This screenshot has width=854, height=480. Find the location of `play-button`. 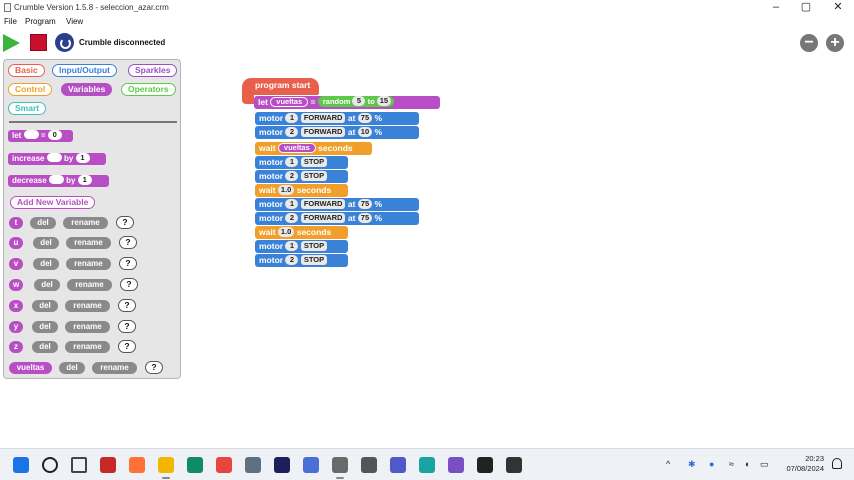

play-button is located at coordinates (11, 43).